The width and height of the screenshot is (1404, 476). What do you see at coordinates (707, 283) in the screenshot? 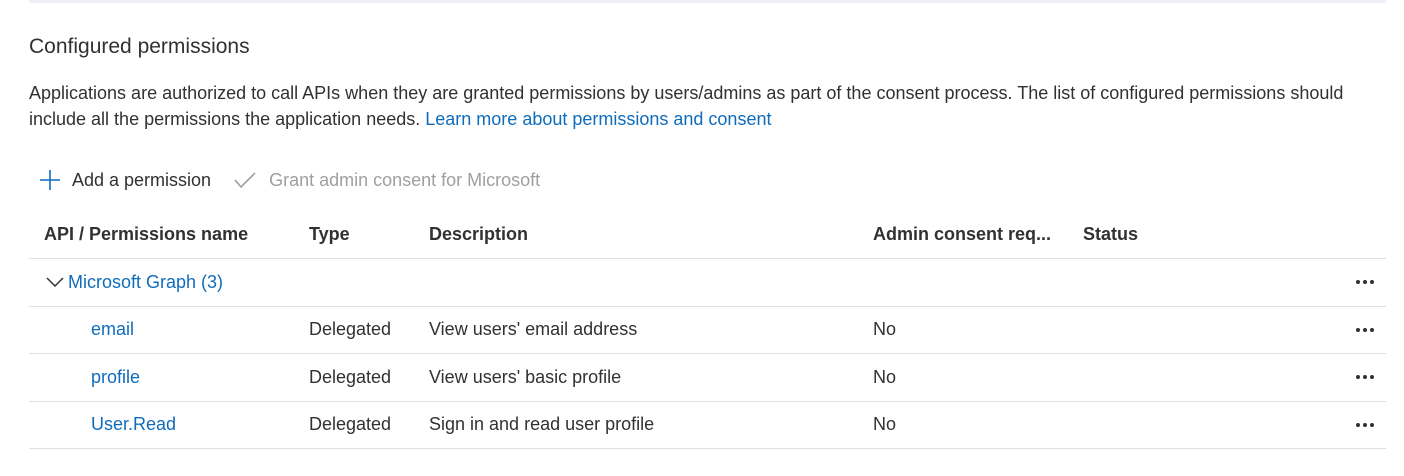
I see `group-row-microsoft-graph: Microsoft Graph (3)` at bounding box center [707, 283].